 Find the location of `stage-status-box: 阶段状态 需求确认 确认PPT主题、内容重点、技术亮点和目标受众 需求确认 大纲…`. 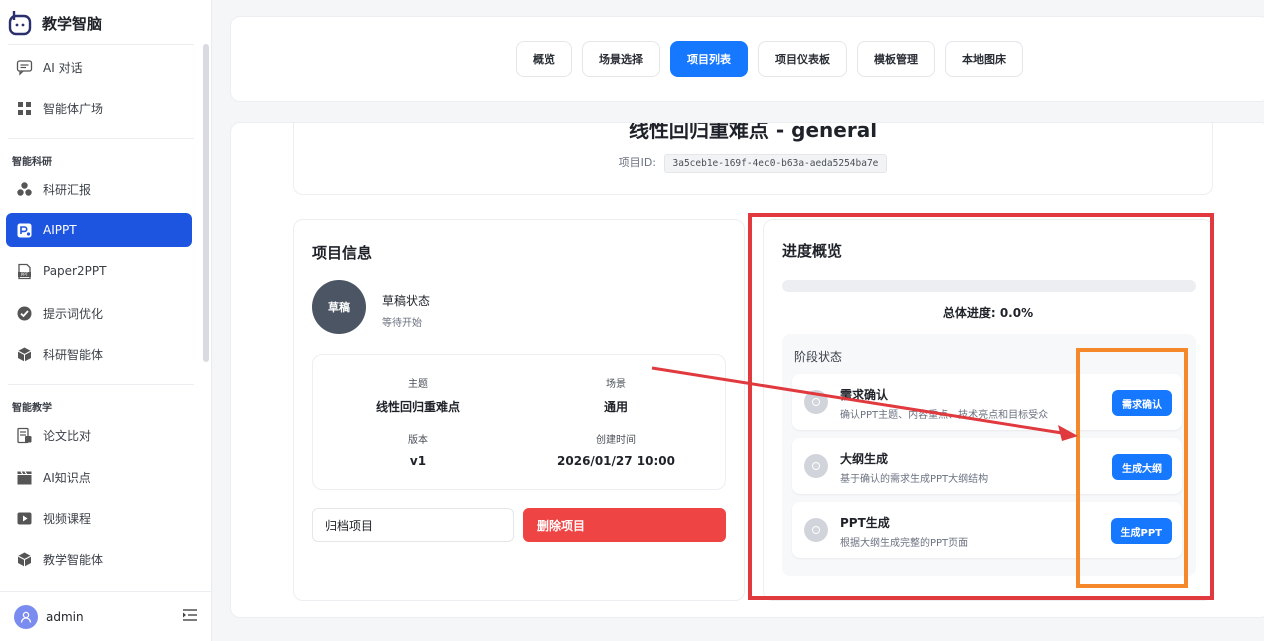

stage-status-box: 阶段状态 需求确认 确认PPT主题、内容重点、技术亮点和目标受众 需求确认 大纲… is located at coordinates (989, 455).